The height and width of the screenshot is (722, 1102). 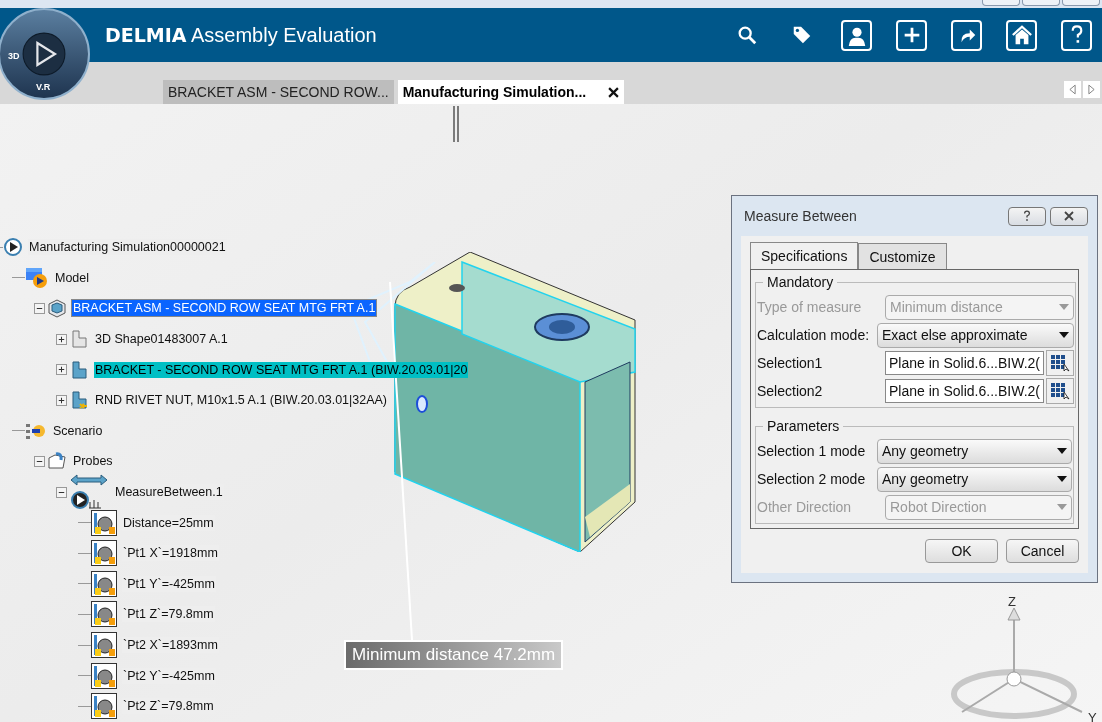 I want to click on user-icon, so click(x=856, y=35).